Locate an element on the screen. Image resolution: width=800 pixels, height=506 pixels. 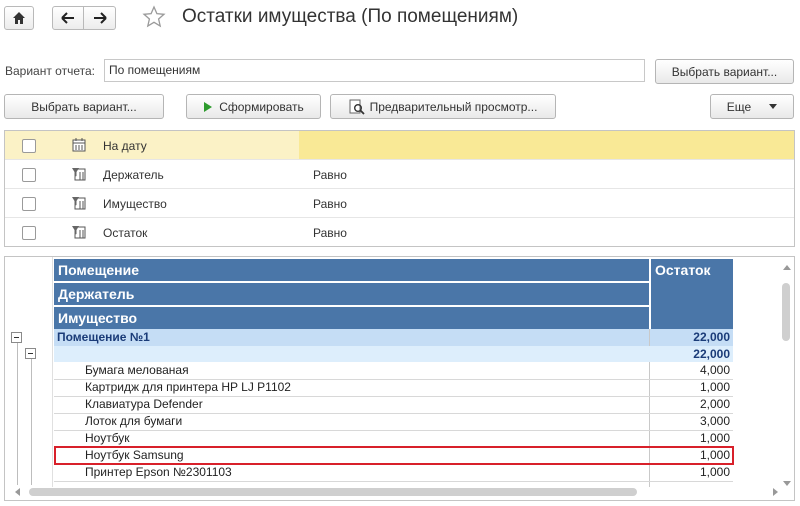
horizontal-scroll-thumb is located at coordinates (333, 492).